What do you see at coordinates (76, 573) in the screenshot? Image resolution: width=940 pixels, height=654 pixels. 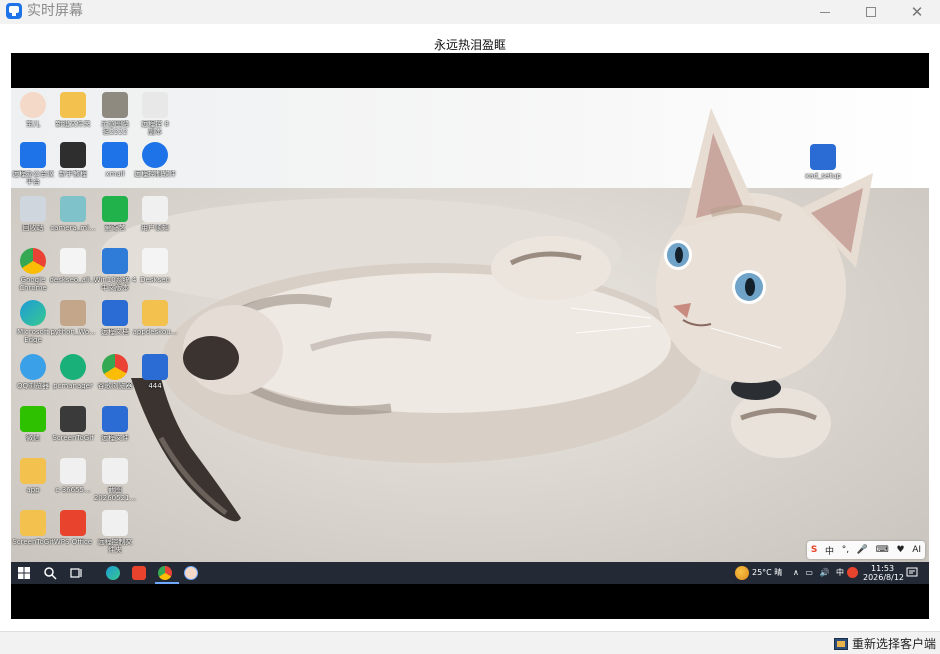 I see `task-view-icon` at bounding box center [76, 573].